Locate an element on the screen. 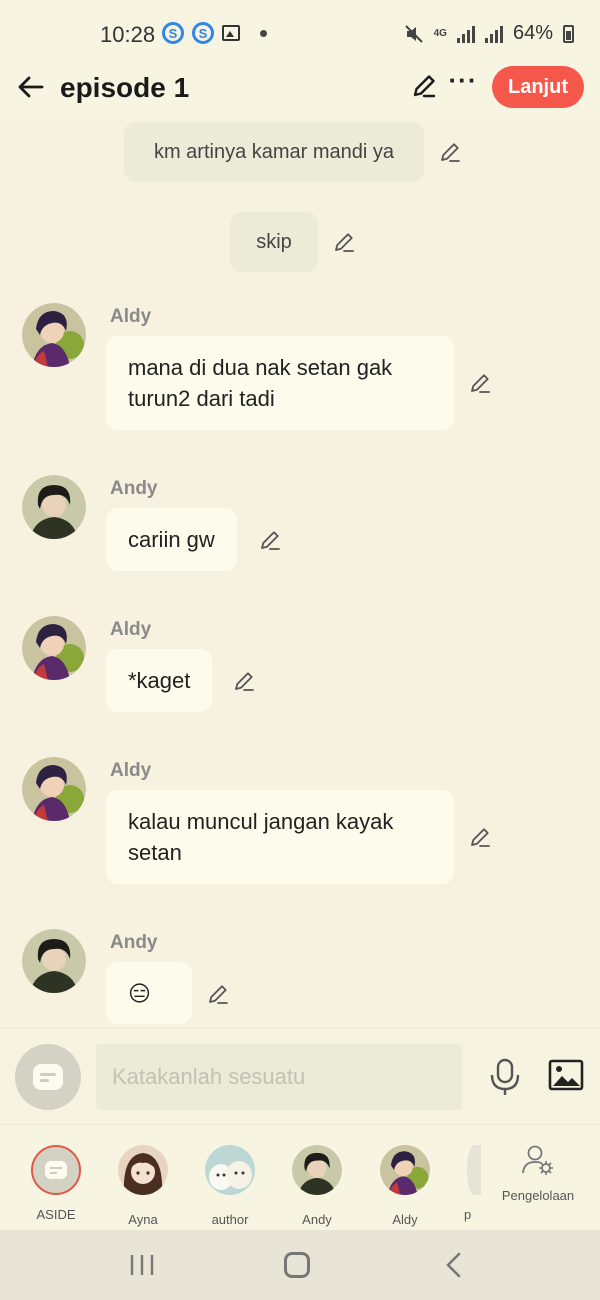 This screenshot has width=600, height=1300. image-attach-icon is located at coordinates (566, 1075).